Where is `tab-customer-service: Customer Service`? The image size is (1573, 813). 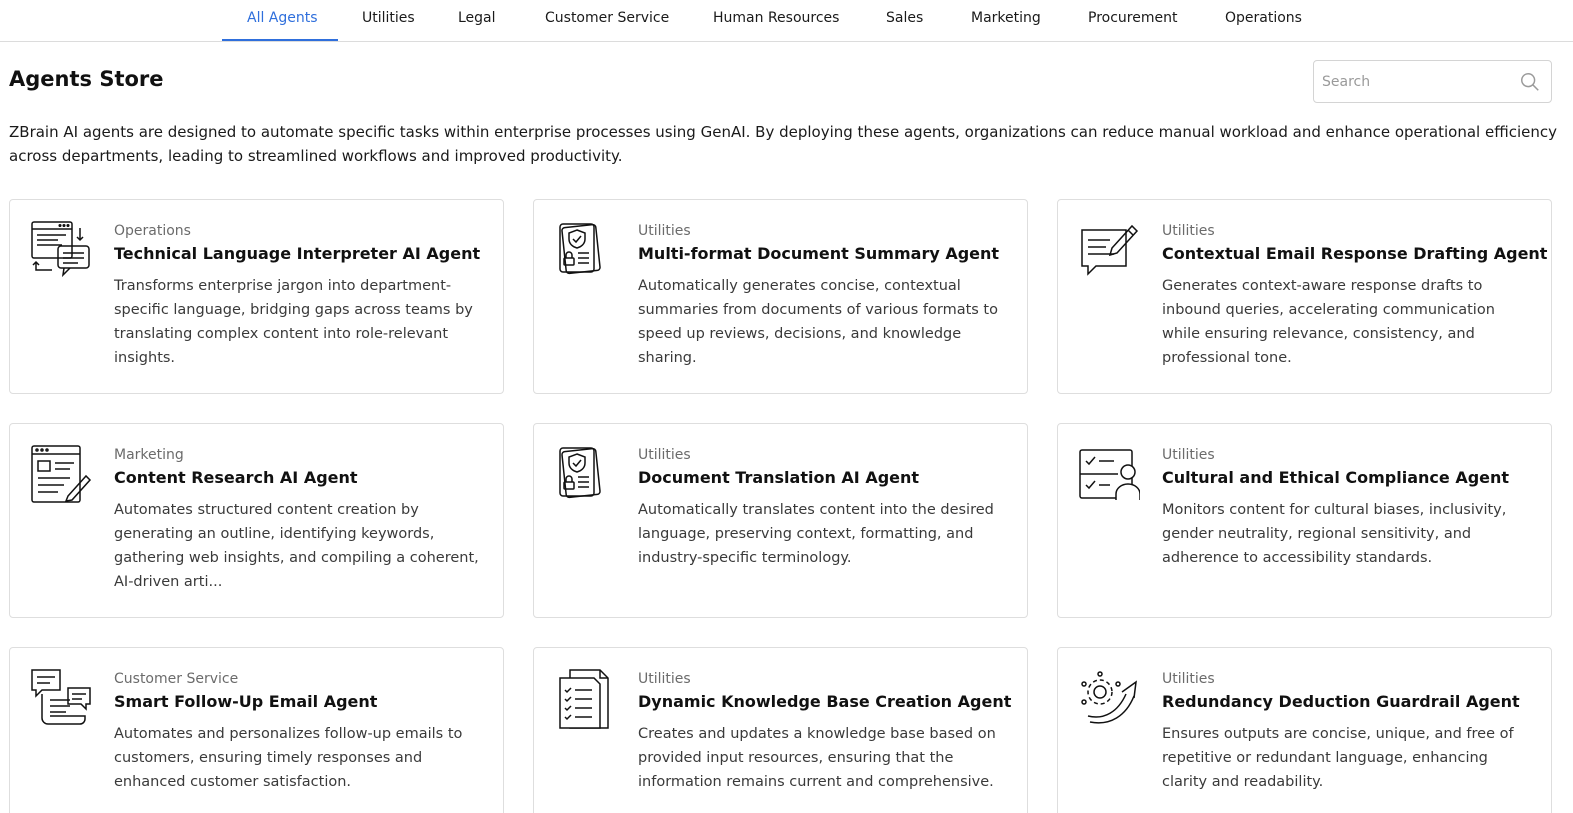 tab-customer-service: Customer Service is located at coordinates (607, 21).